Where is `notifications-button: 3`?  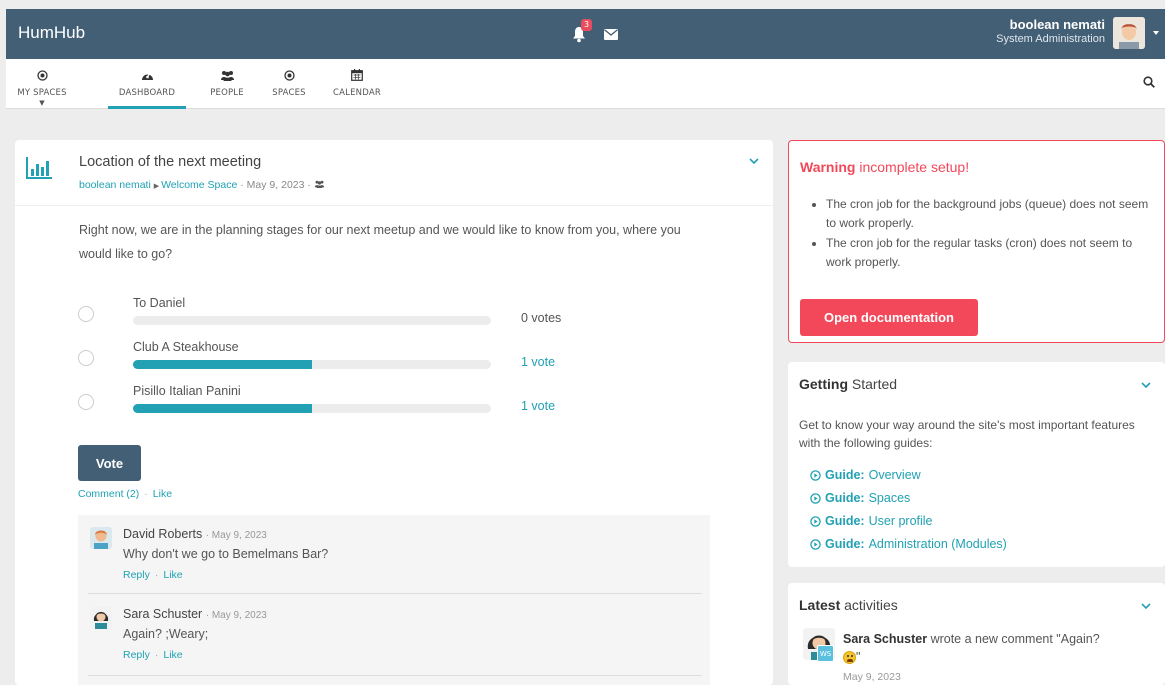
notifications-button: 3 is located at coordinates (579, 33).